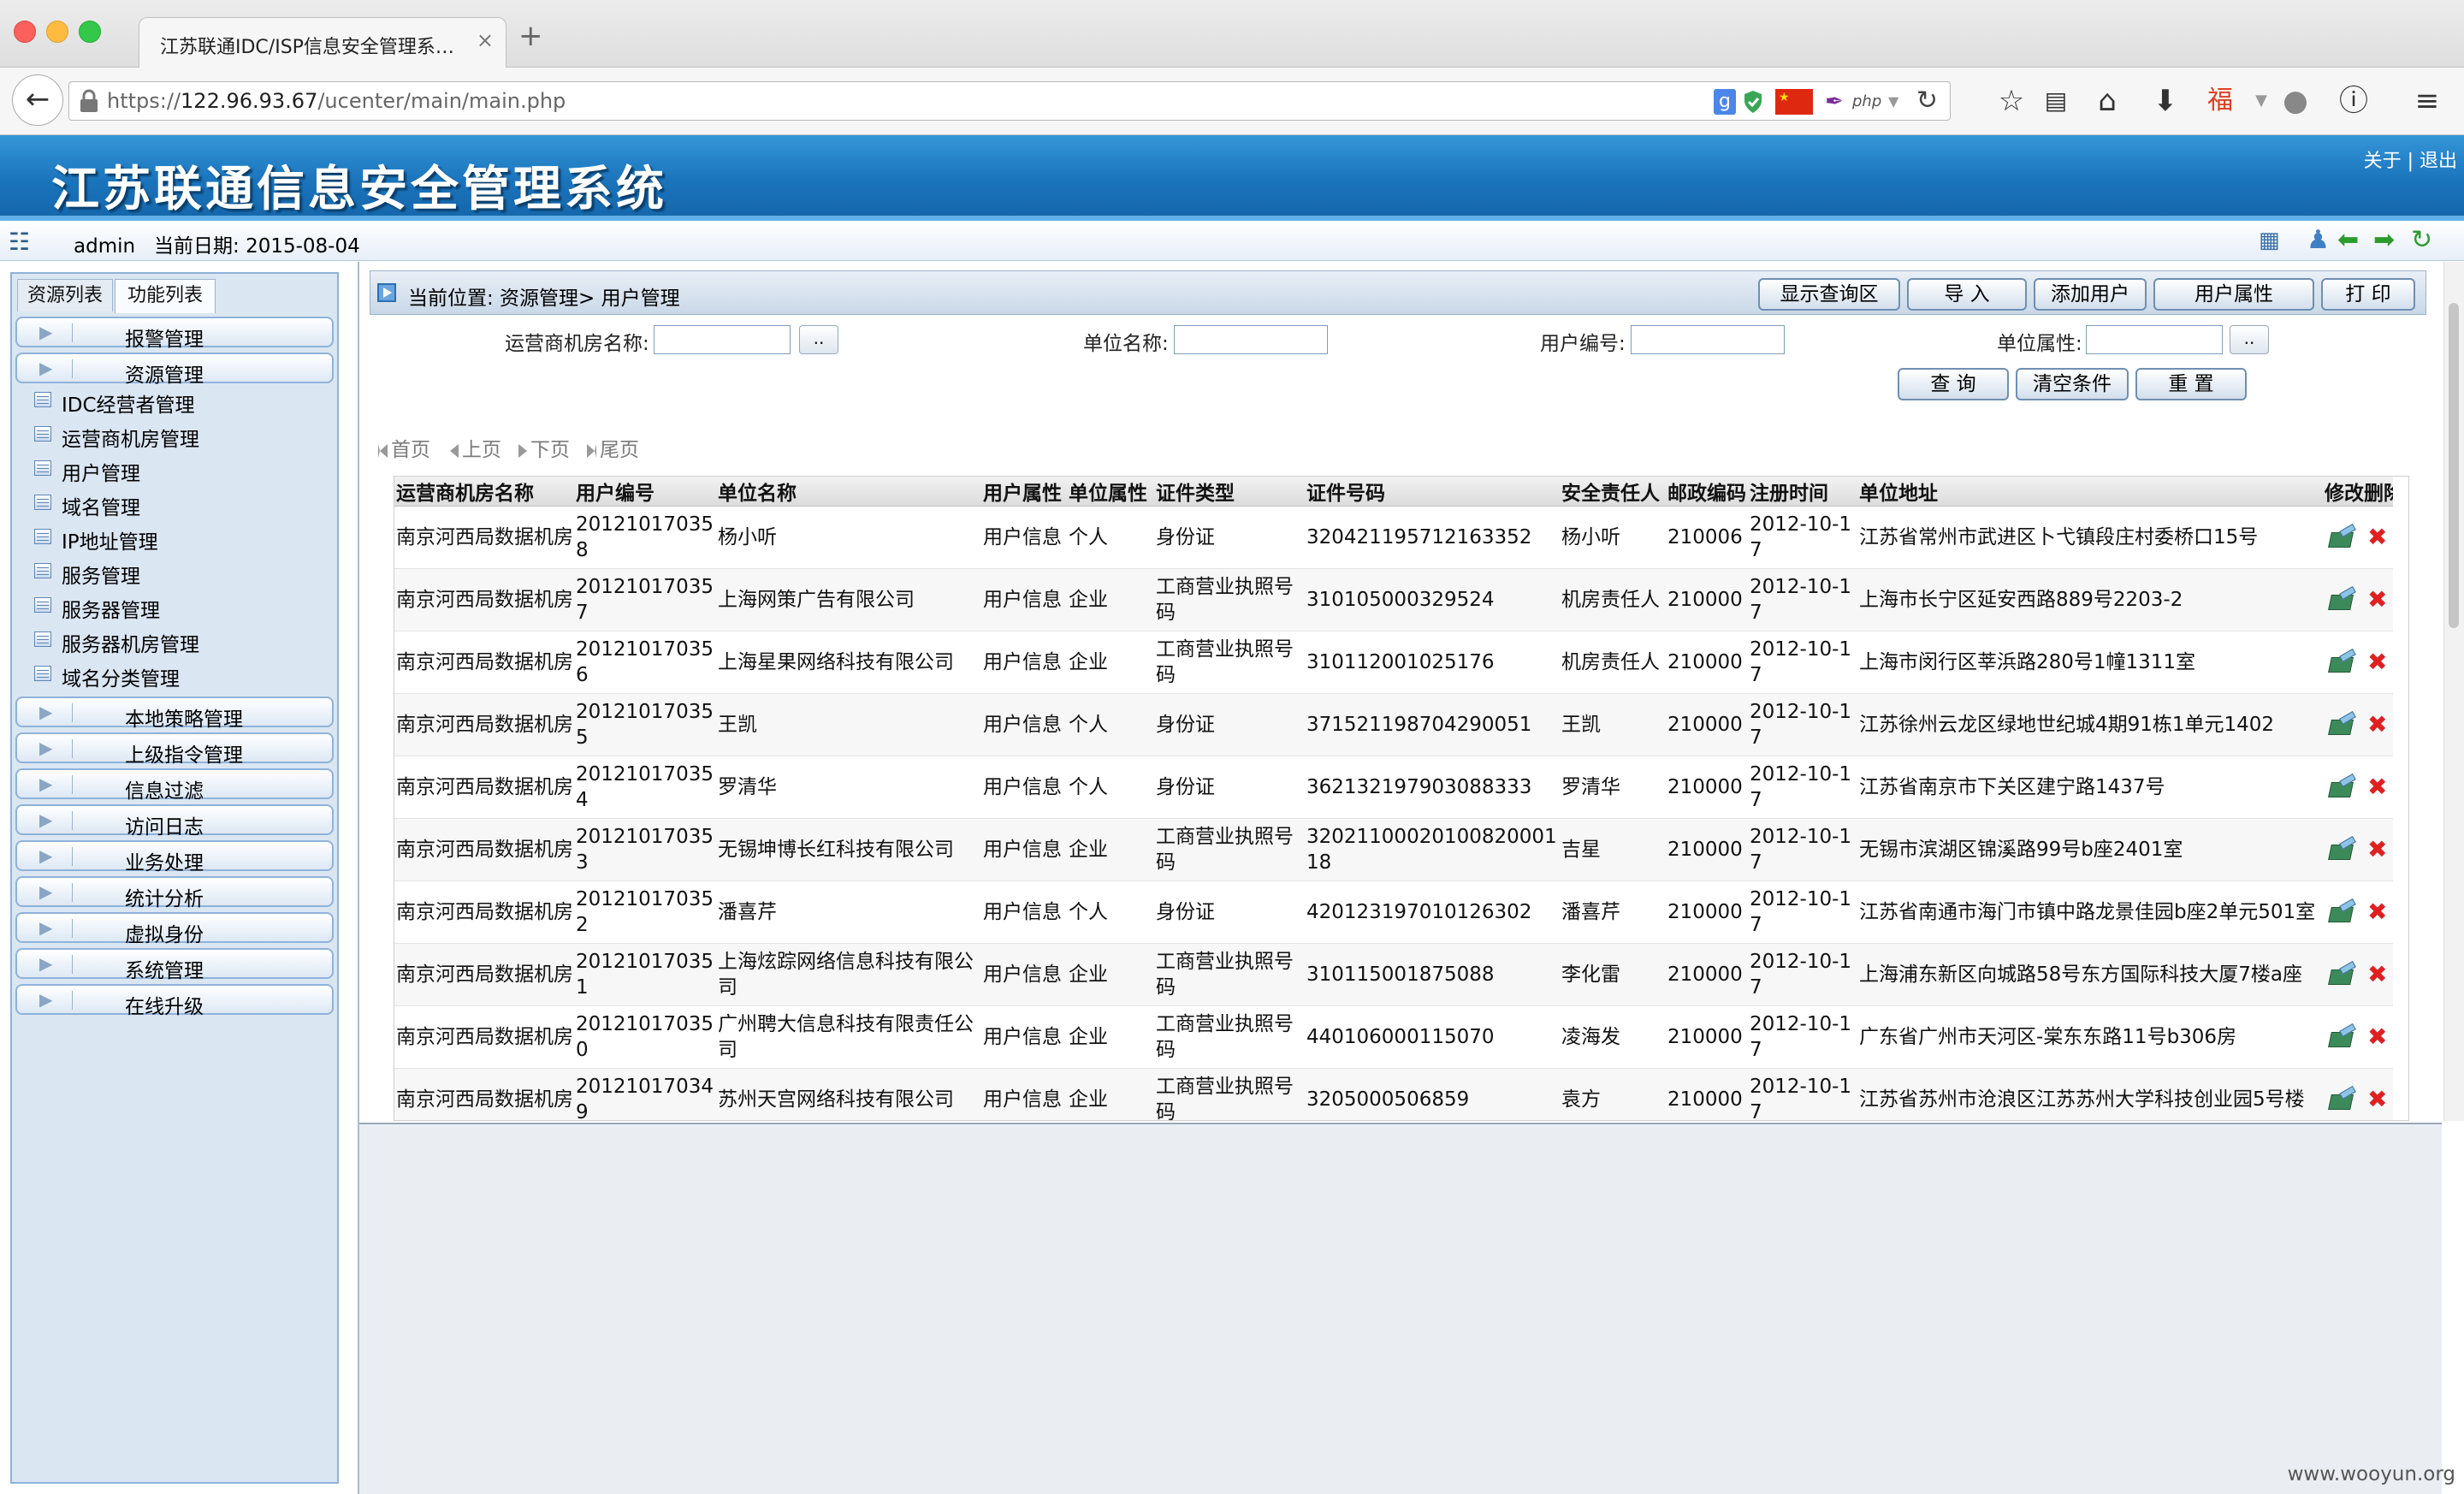  What do you see at coordinates (2090, 537) in the screenshot?
I see `table-cell: 江苏省常州市武进区卜弋镇段庄村委桥口15号` at bounding box center [2090, 537].